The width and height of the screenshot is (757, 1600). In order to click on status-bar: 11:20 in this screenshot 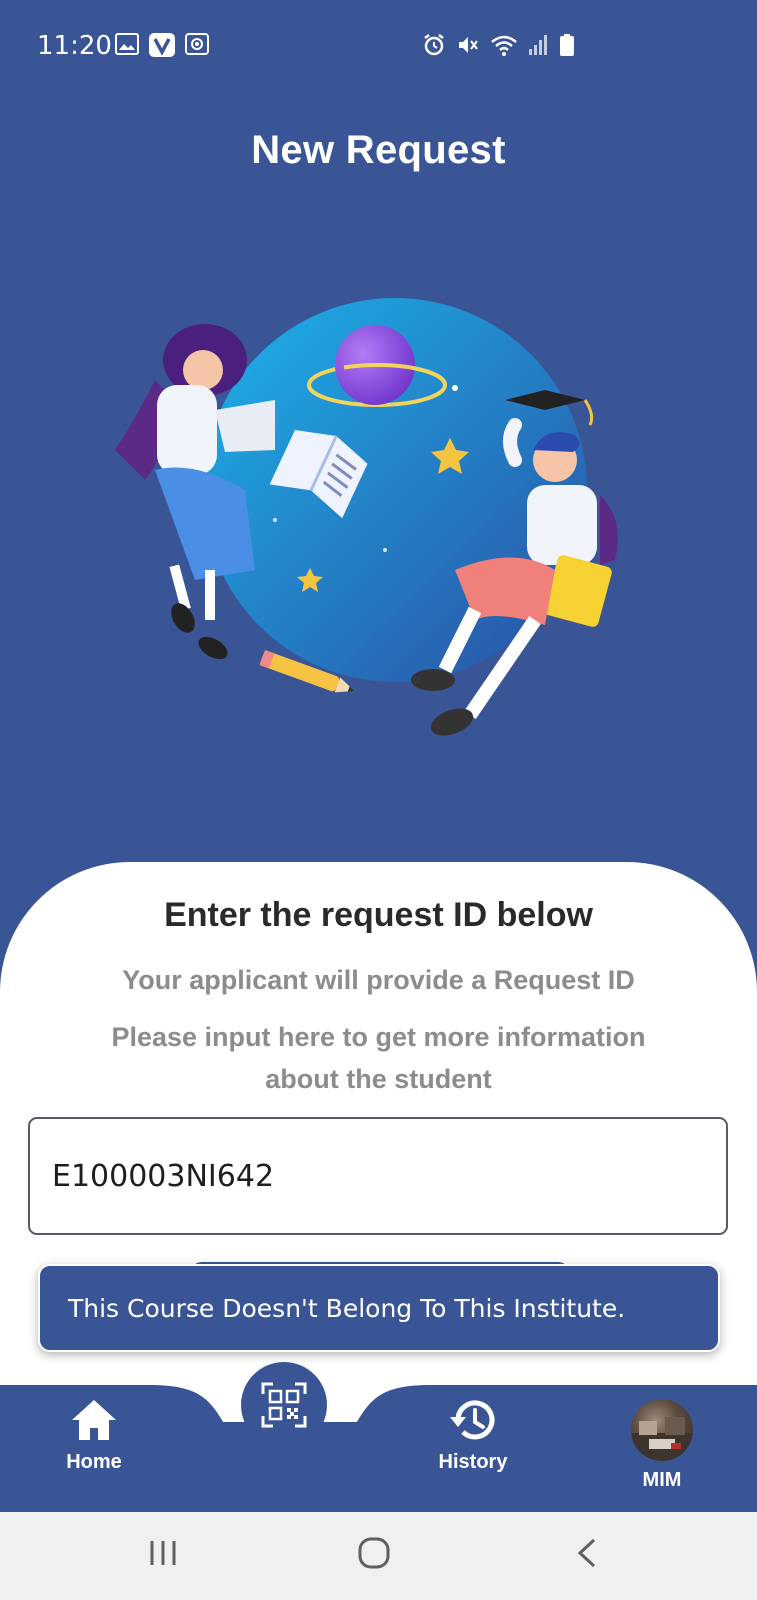, I will do `click(378, 46)`.